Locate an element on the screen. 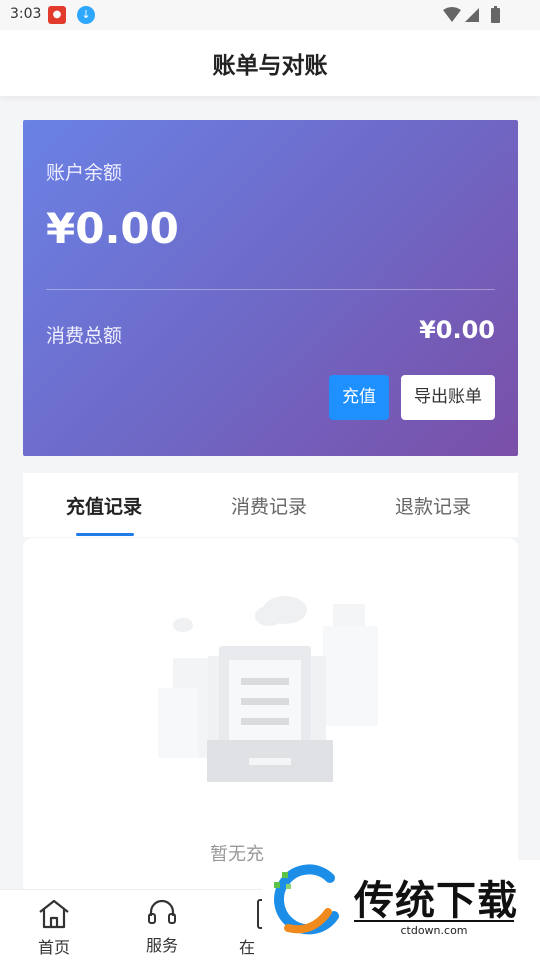 Image resolution: width=540 pixels, height=961 pixels. status-time: 3:03 is located at coordinates (26, 14).